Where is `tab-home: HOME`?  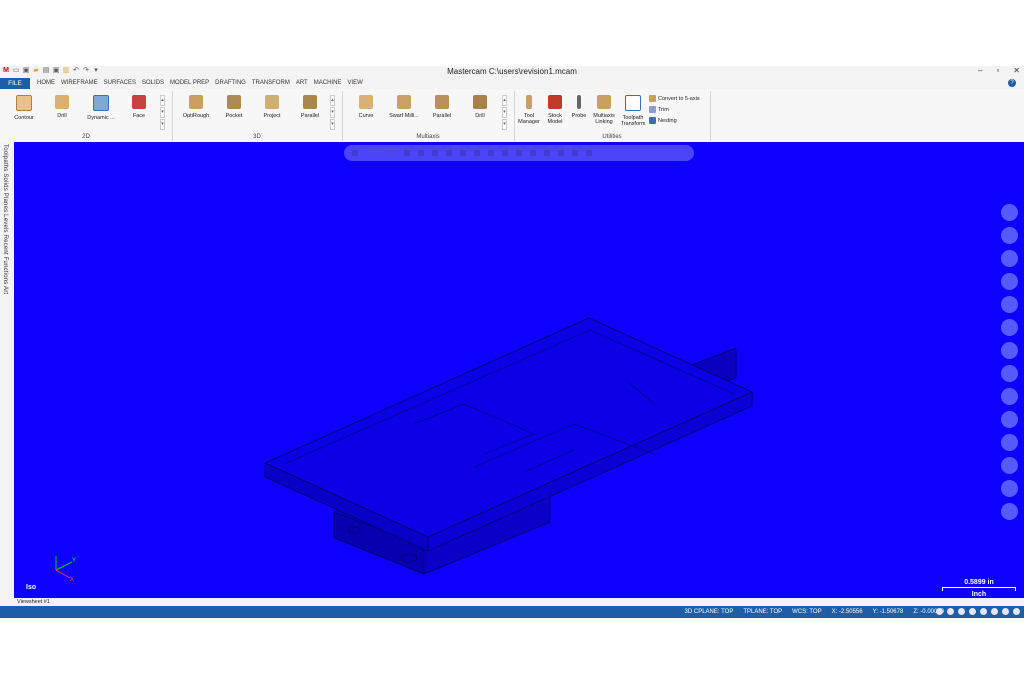
tab-home: HOME is located at coordinates (46, 83).